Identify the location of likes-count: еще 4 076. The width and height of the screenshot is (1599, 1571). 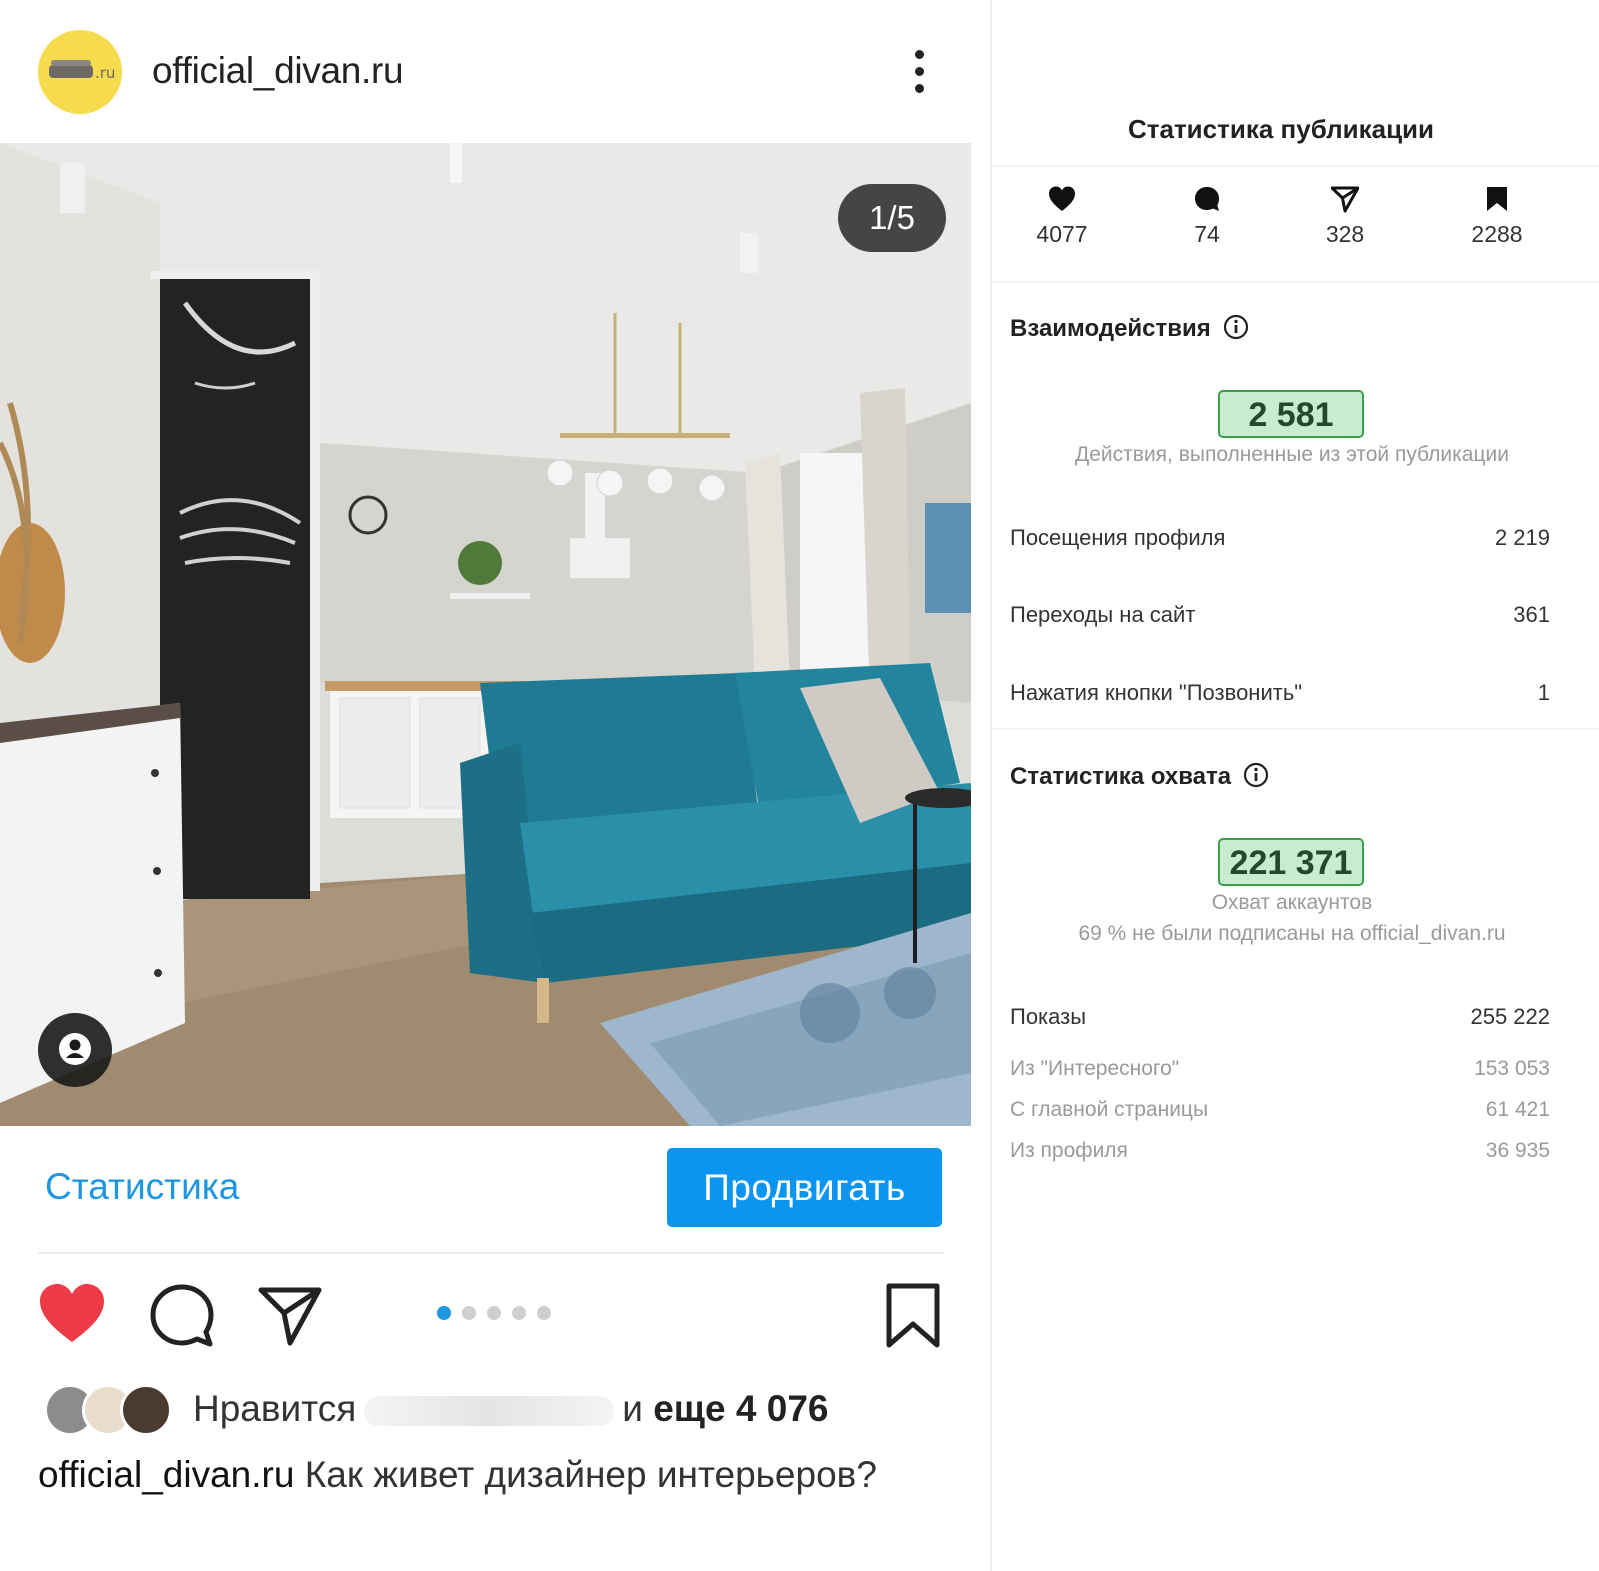
(740, 1408).